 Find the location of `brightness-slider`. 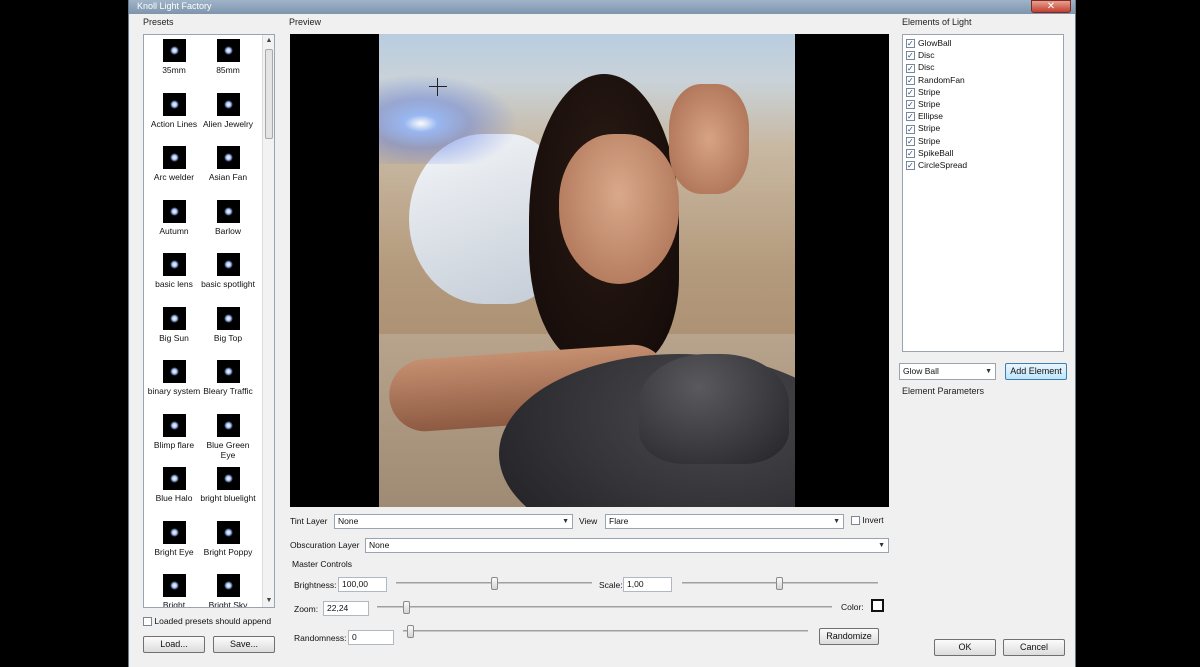

brightness-slider is located at coordinates (494, 583).